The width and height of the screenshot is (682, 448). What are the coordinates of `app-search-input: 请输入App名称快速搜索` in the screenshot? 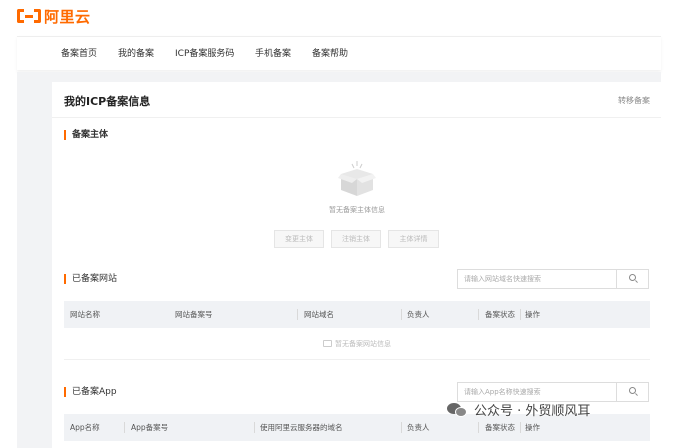 It's located at (553, 392).